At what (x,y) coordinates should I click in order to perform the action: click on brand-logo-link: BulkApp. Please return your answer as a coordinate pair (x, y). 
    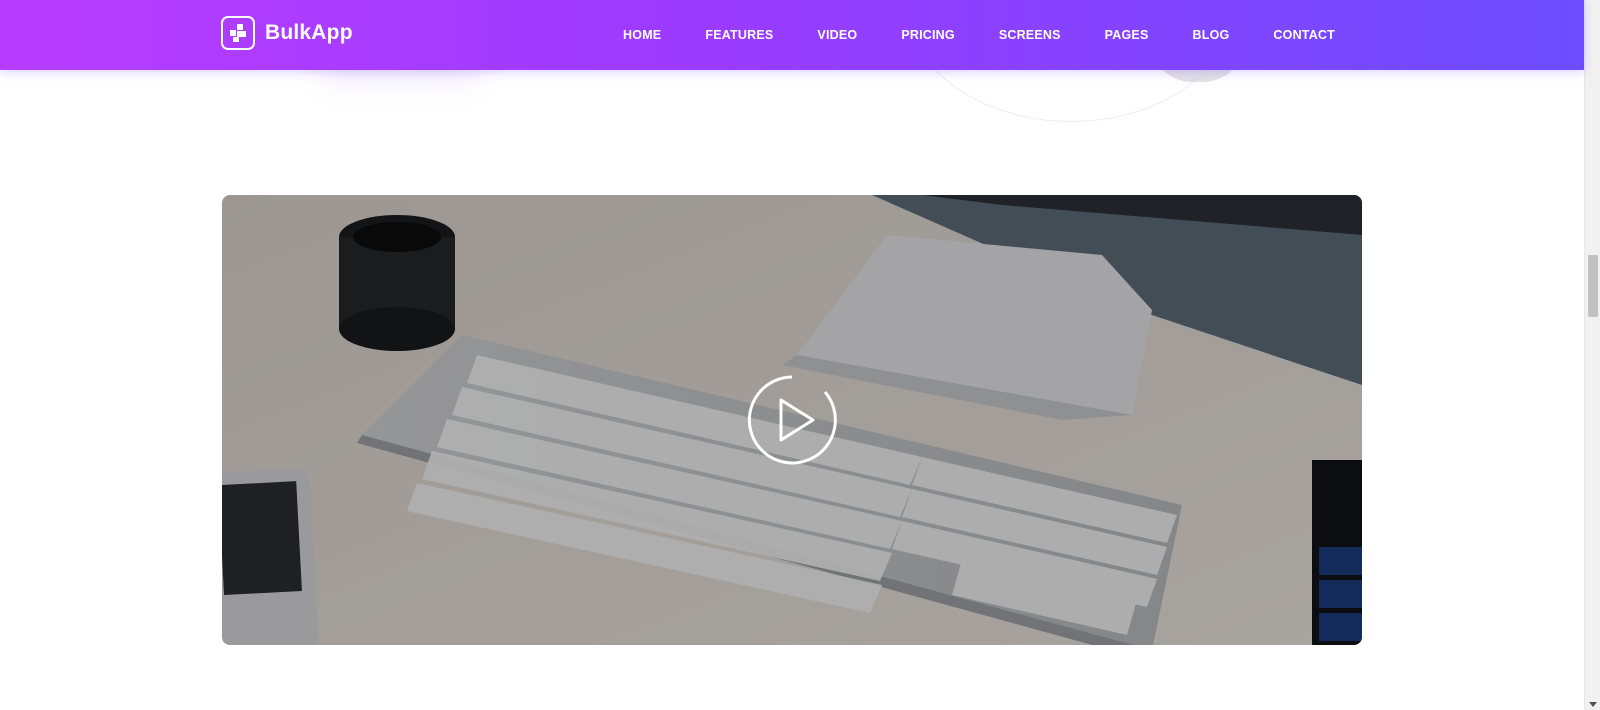
    Looking at the image, I should click on (287, 33).